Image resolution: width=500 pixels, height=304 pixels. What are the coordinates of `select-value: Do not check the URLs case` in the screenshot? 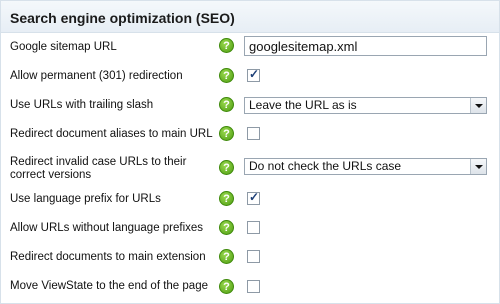 It's located at (325, 166).